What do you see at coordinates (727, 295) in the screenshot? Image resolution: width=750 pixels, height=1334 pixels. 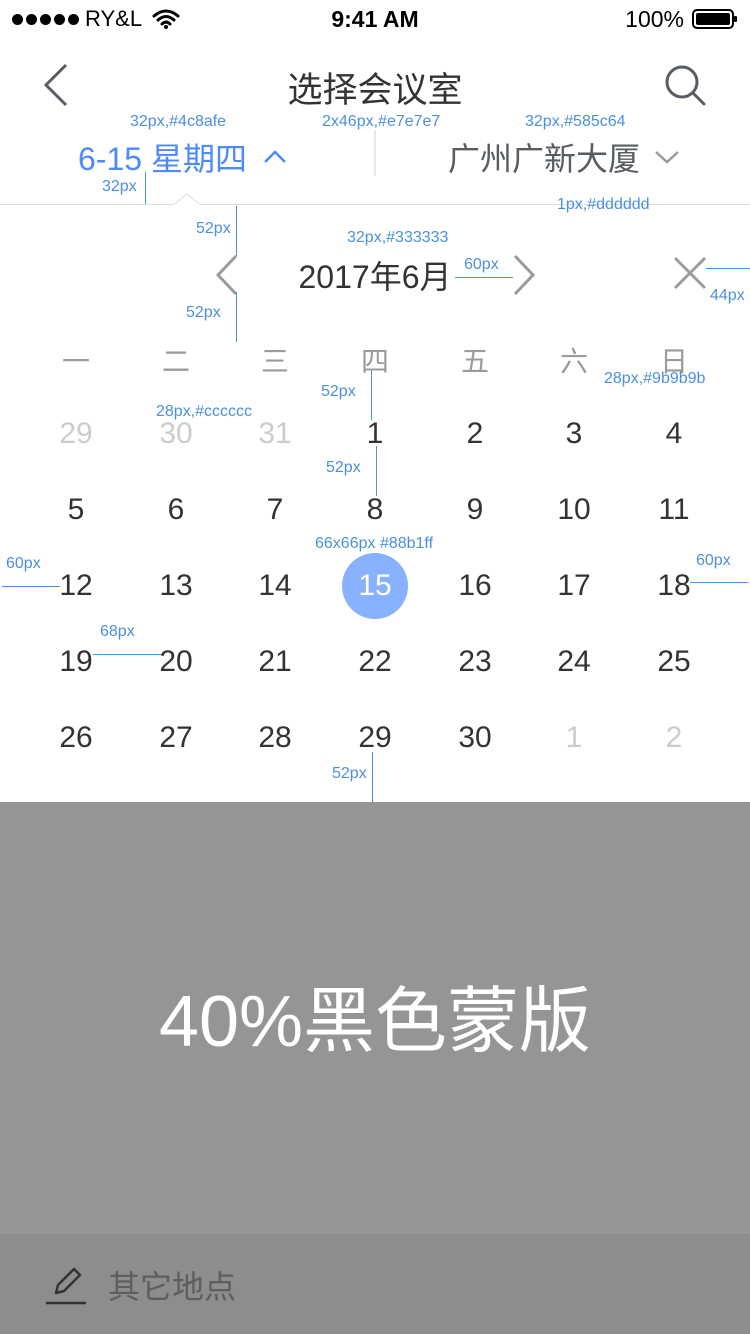 I see `spec-note: 44px` at bounding box center [727, 295].